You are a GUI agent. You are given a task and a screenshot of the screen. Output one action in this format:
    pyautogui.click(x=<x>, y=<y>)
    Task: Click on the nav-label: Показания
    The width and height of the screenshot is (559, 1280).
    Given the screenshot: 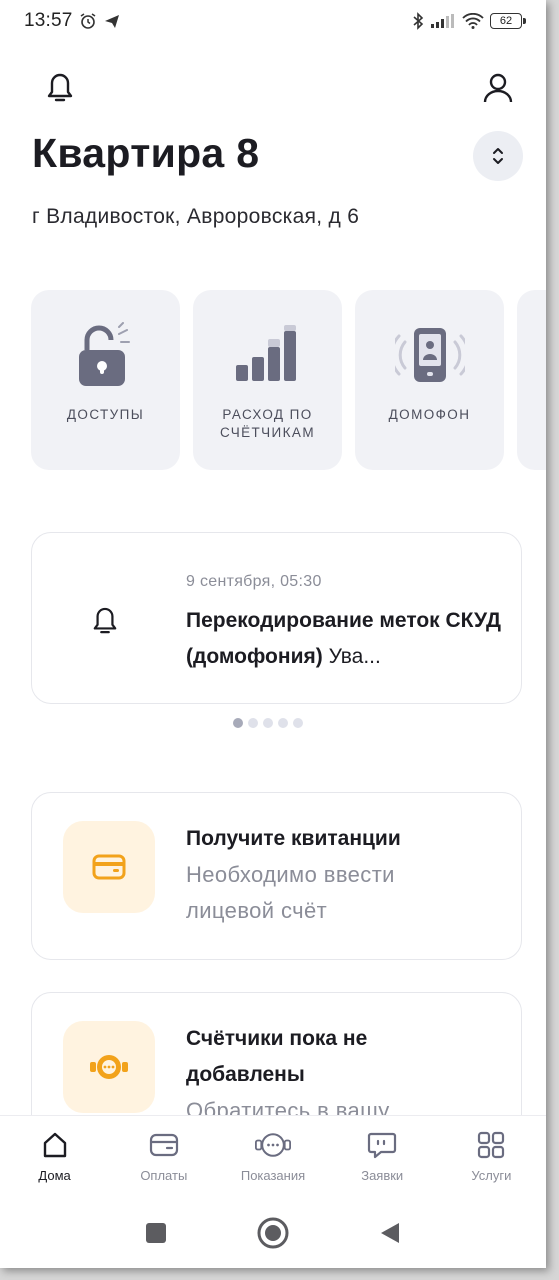 What is the action you would take?
    pyautogui.click(x=273, y=1175)
    